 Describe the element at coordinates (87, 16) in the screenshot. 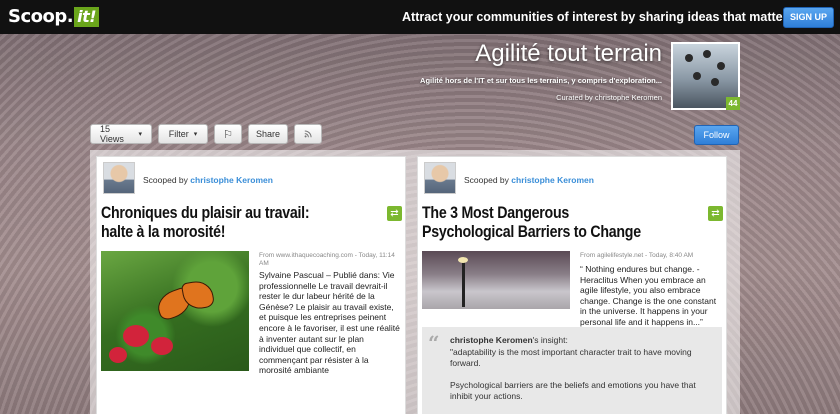

I see `logo-it-badge: it!` at that location.